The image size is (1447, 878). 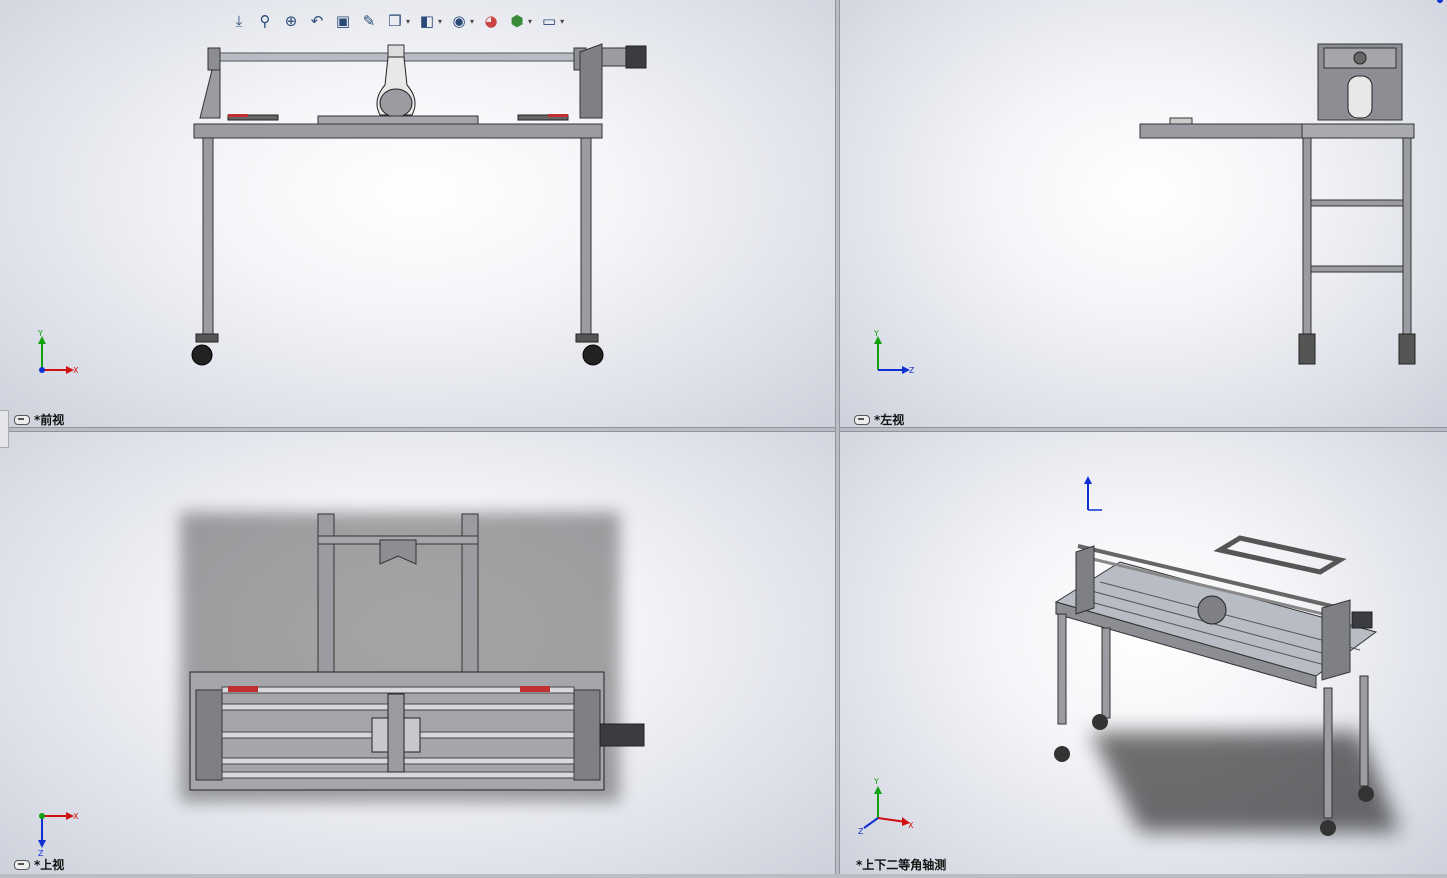 What do you see at coordinates (549, 21) in the screenshot?
I see `view-settings-icon: ▭` at bounding box center [549, 21].